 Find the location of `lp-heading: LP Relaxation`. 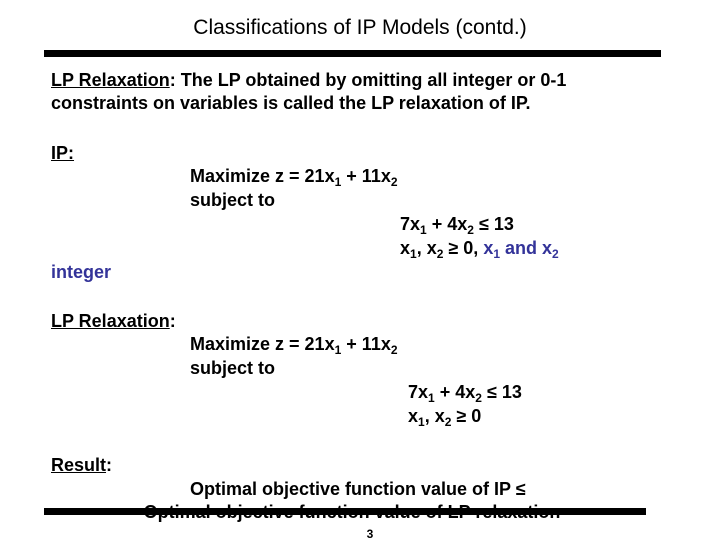

lp-heading: LP Relaxation is located at coordinates (110, 321).